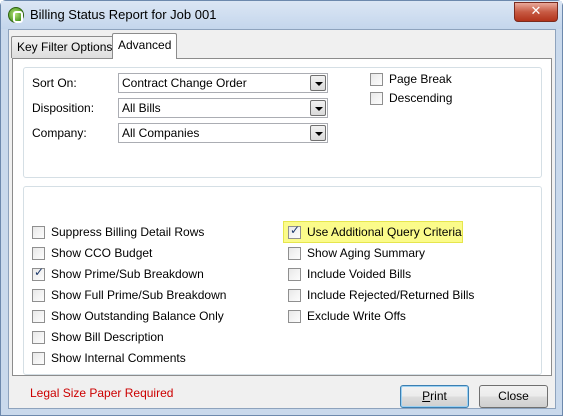 The height and width of the screenshot is (416, 563). I want to click on close-icon: ✕, so click(536, 11).